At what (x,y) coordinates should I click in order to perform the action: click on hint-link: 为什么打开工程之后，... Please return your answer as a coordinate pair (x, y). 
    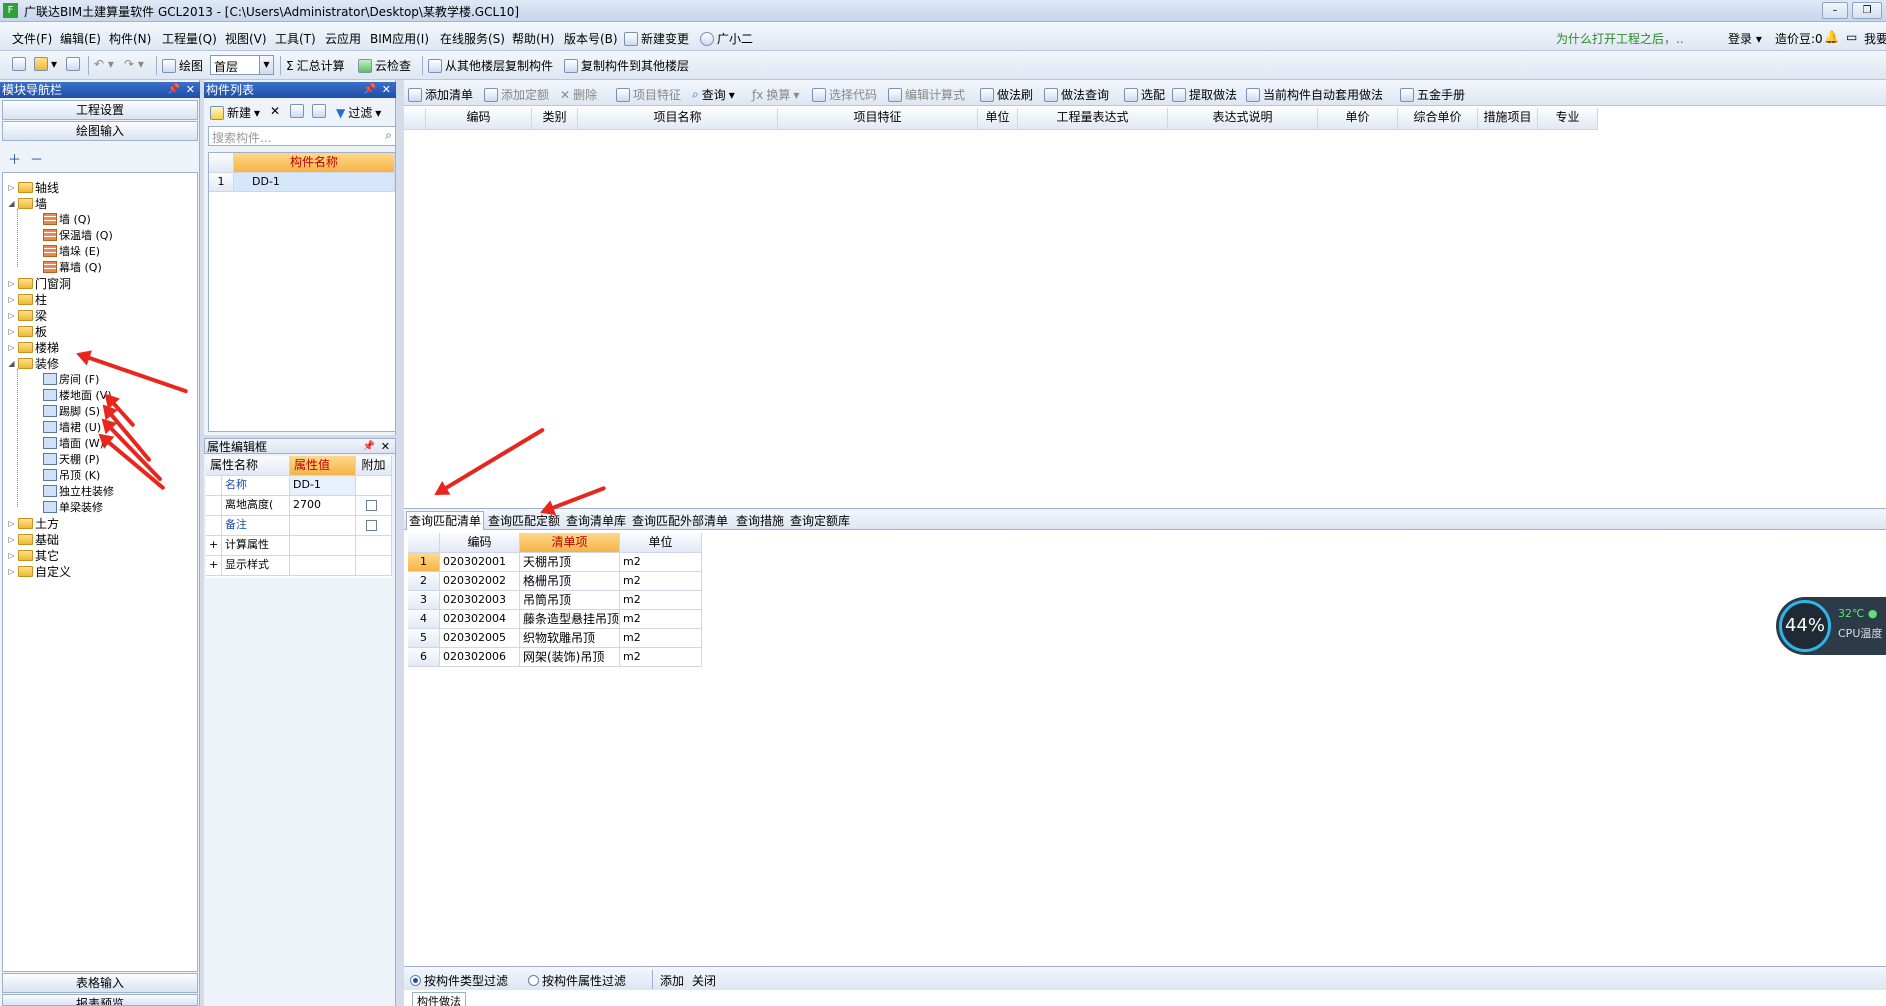
    Looking at the image, I should click on (1620, 38).